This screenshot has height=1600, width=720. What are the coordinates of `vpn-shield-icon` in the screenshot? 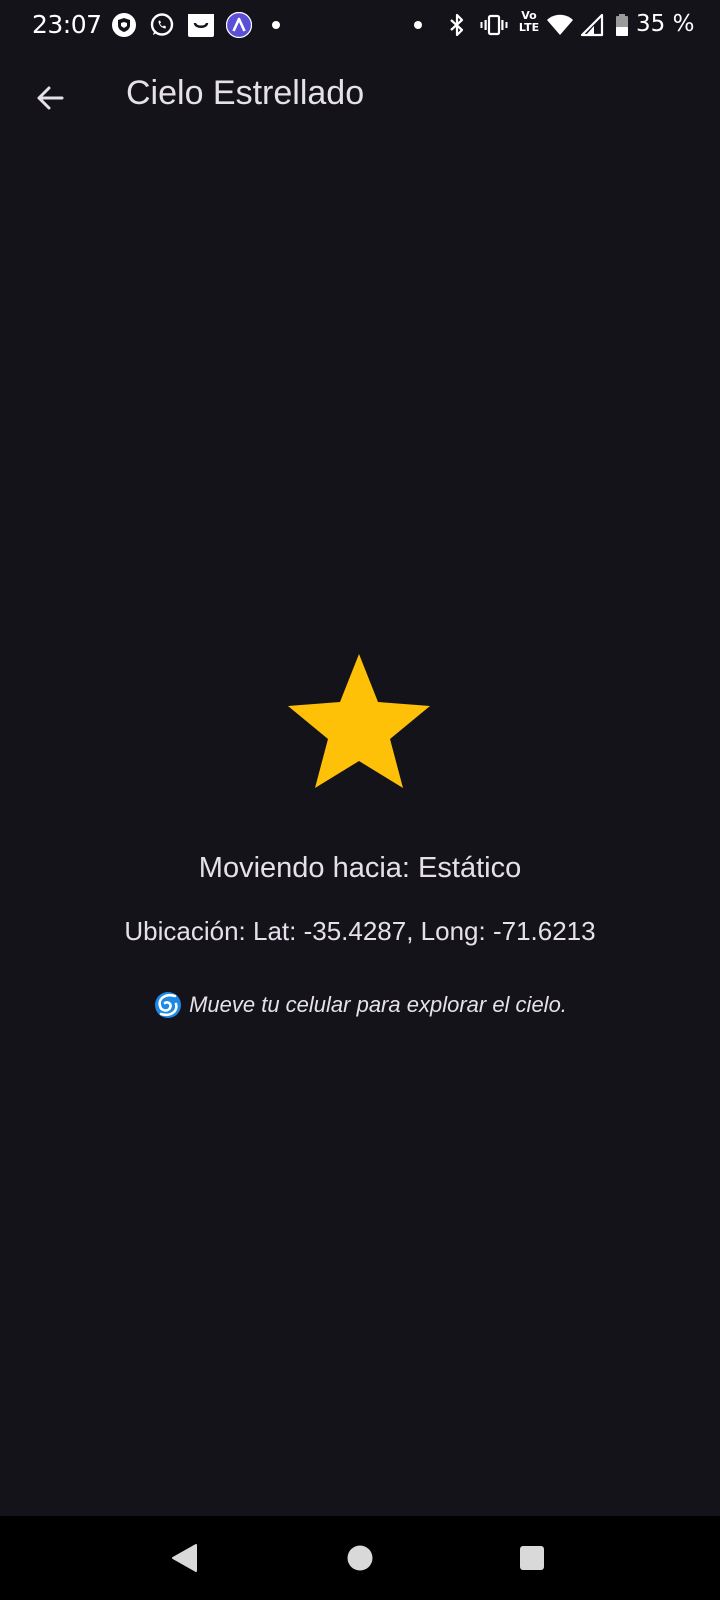 It's located at (124, 25).